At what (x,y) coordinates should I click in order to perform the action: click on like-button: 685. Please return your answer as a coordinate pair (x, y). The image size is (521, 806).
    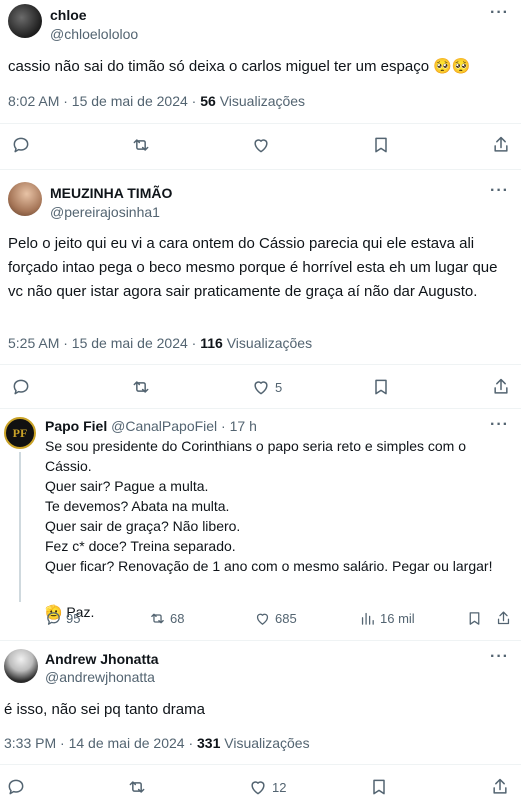
    Looking at the image, I should click on (275, 618).